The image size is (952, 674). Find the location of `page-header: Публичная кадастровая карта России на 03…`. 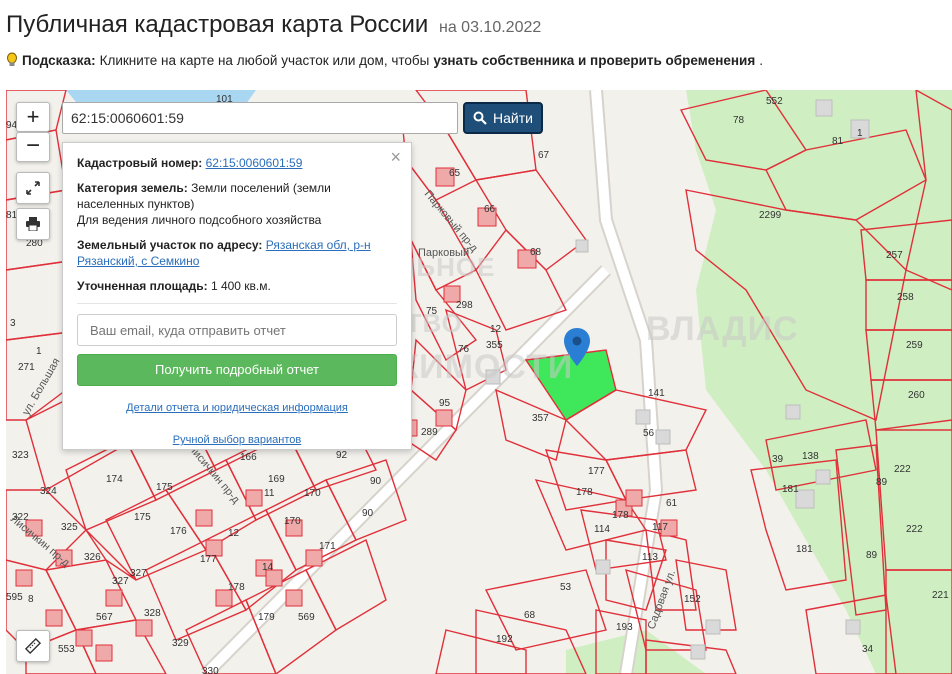

page-header: Публичная кадастровая карта России на 03… is located at coordinates (476, 26).